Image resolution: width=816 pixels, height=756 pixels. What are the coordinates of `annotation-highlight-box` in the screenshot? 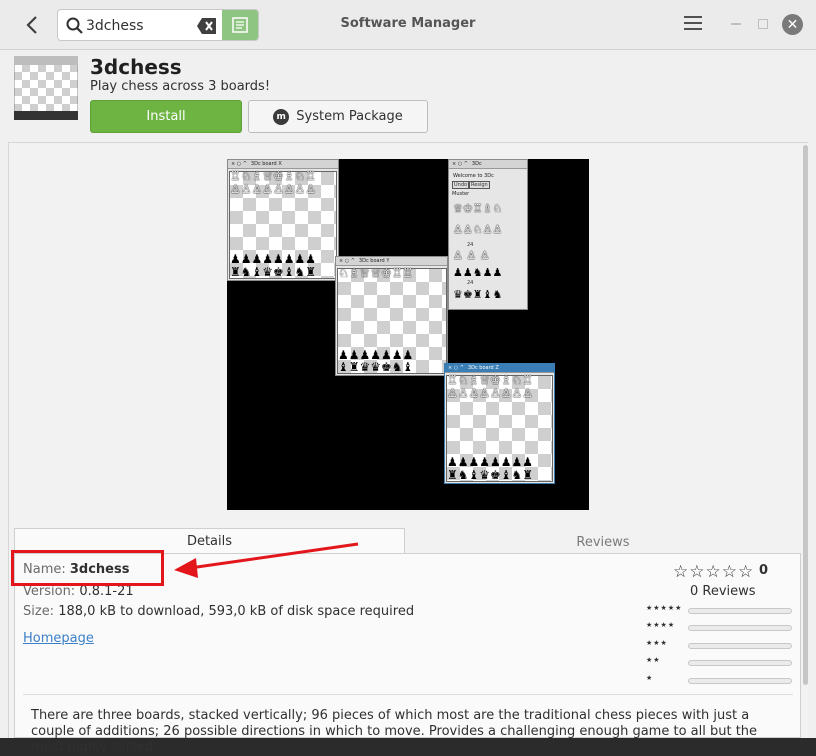 It's located at (87, 568).